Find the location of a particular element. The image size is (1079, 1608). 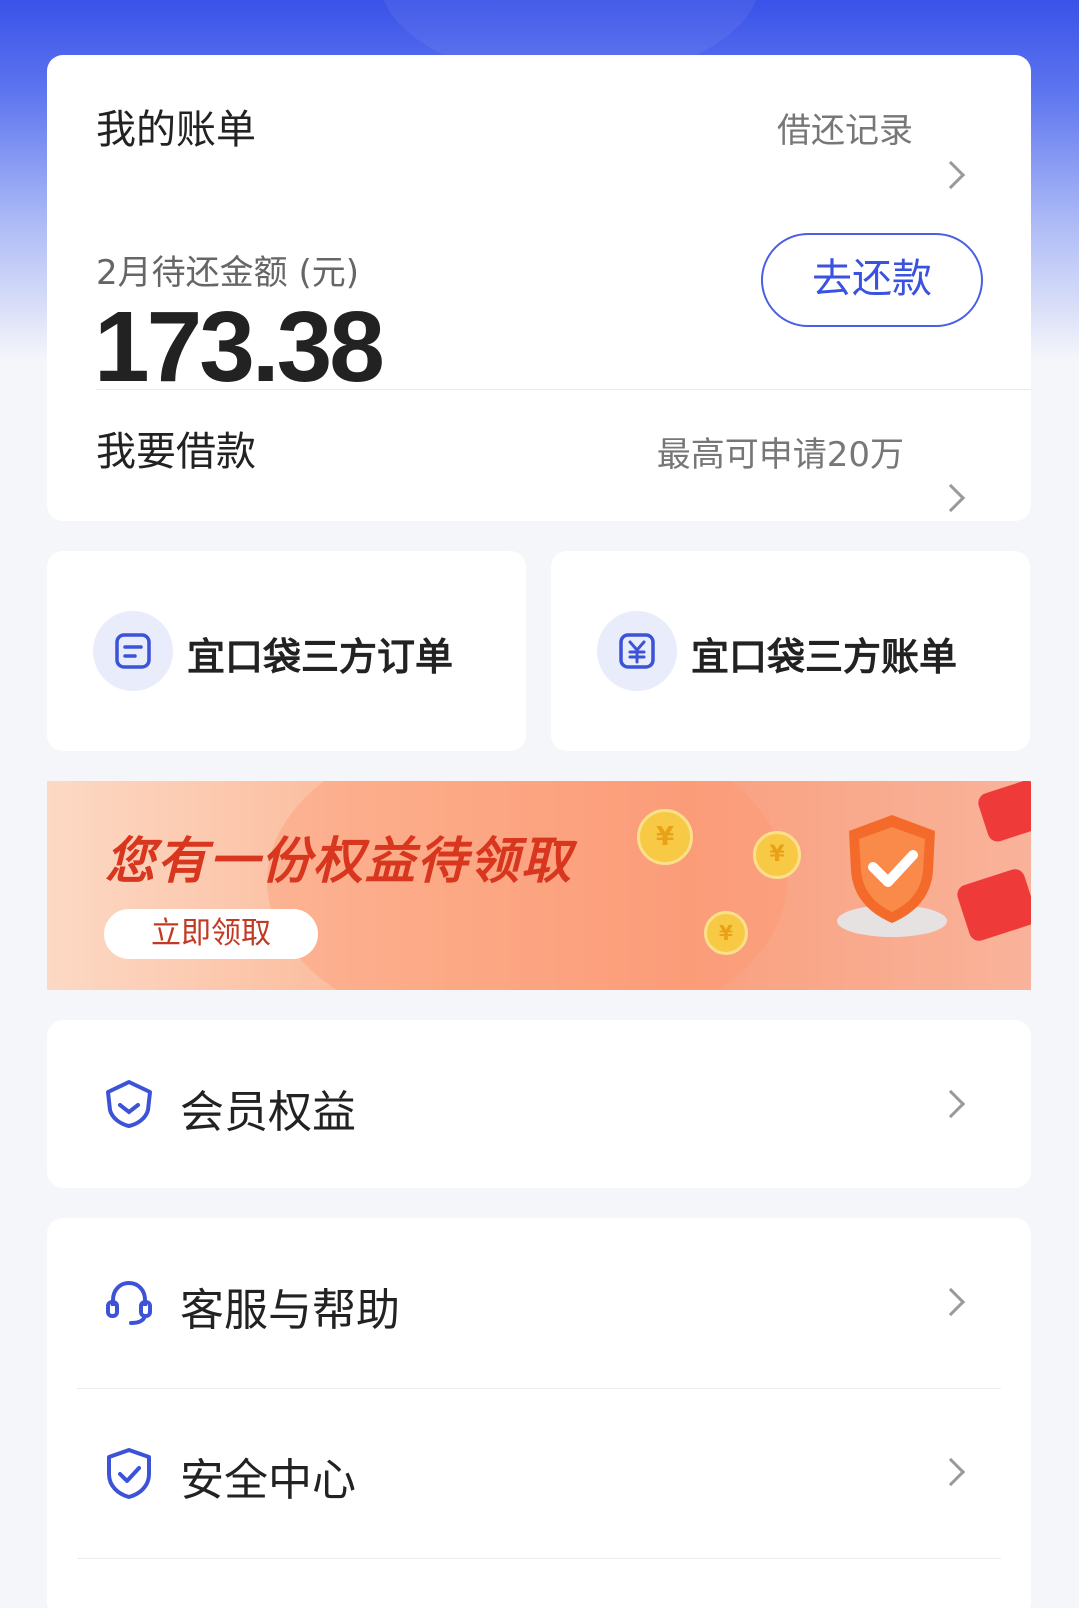

order-doc-icon is located at coordinates (133, 651).